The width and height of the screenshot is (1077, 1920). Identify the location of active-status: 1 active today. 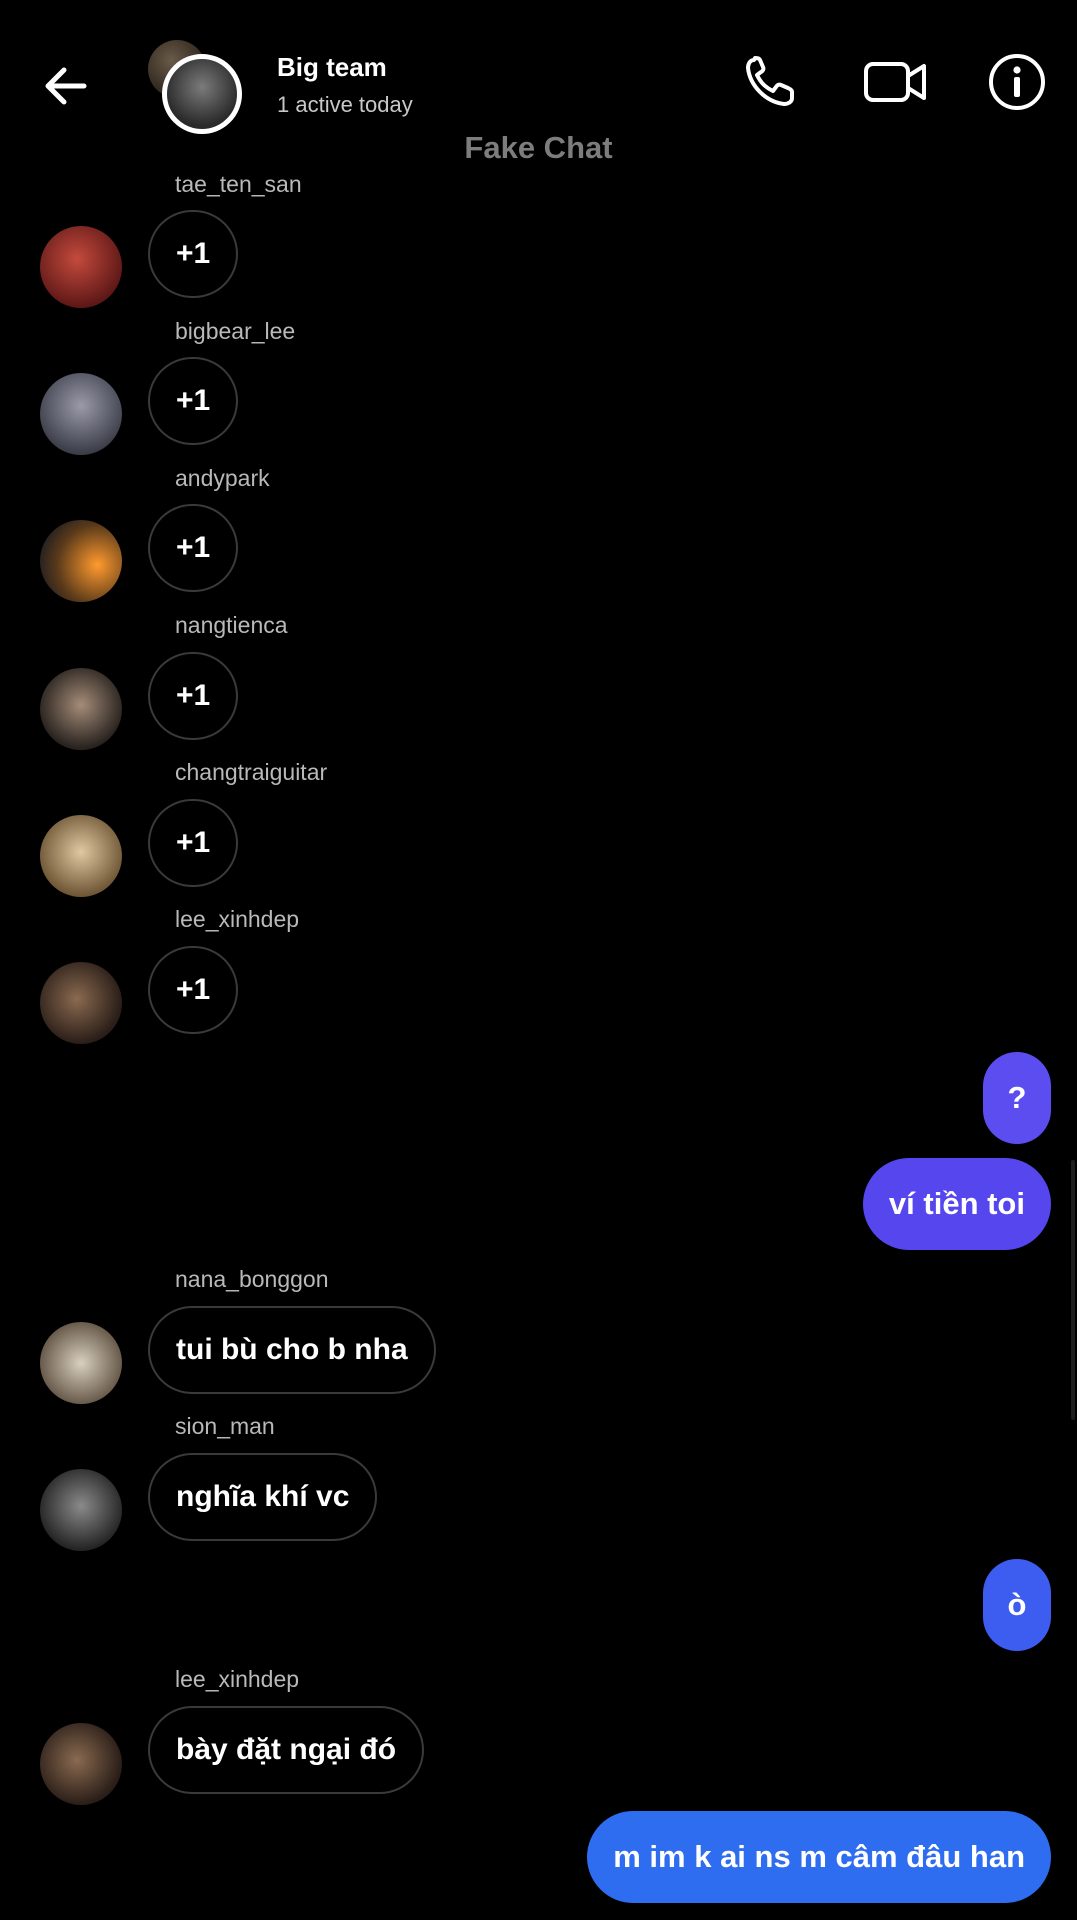
(345, 104).